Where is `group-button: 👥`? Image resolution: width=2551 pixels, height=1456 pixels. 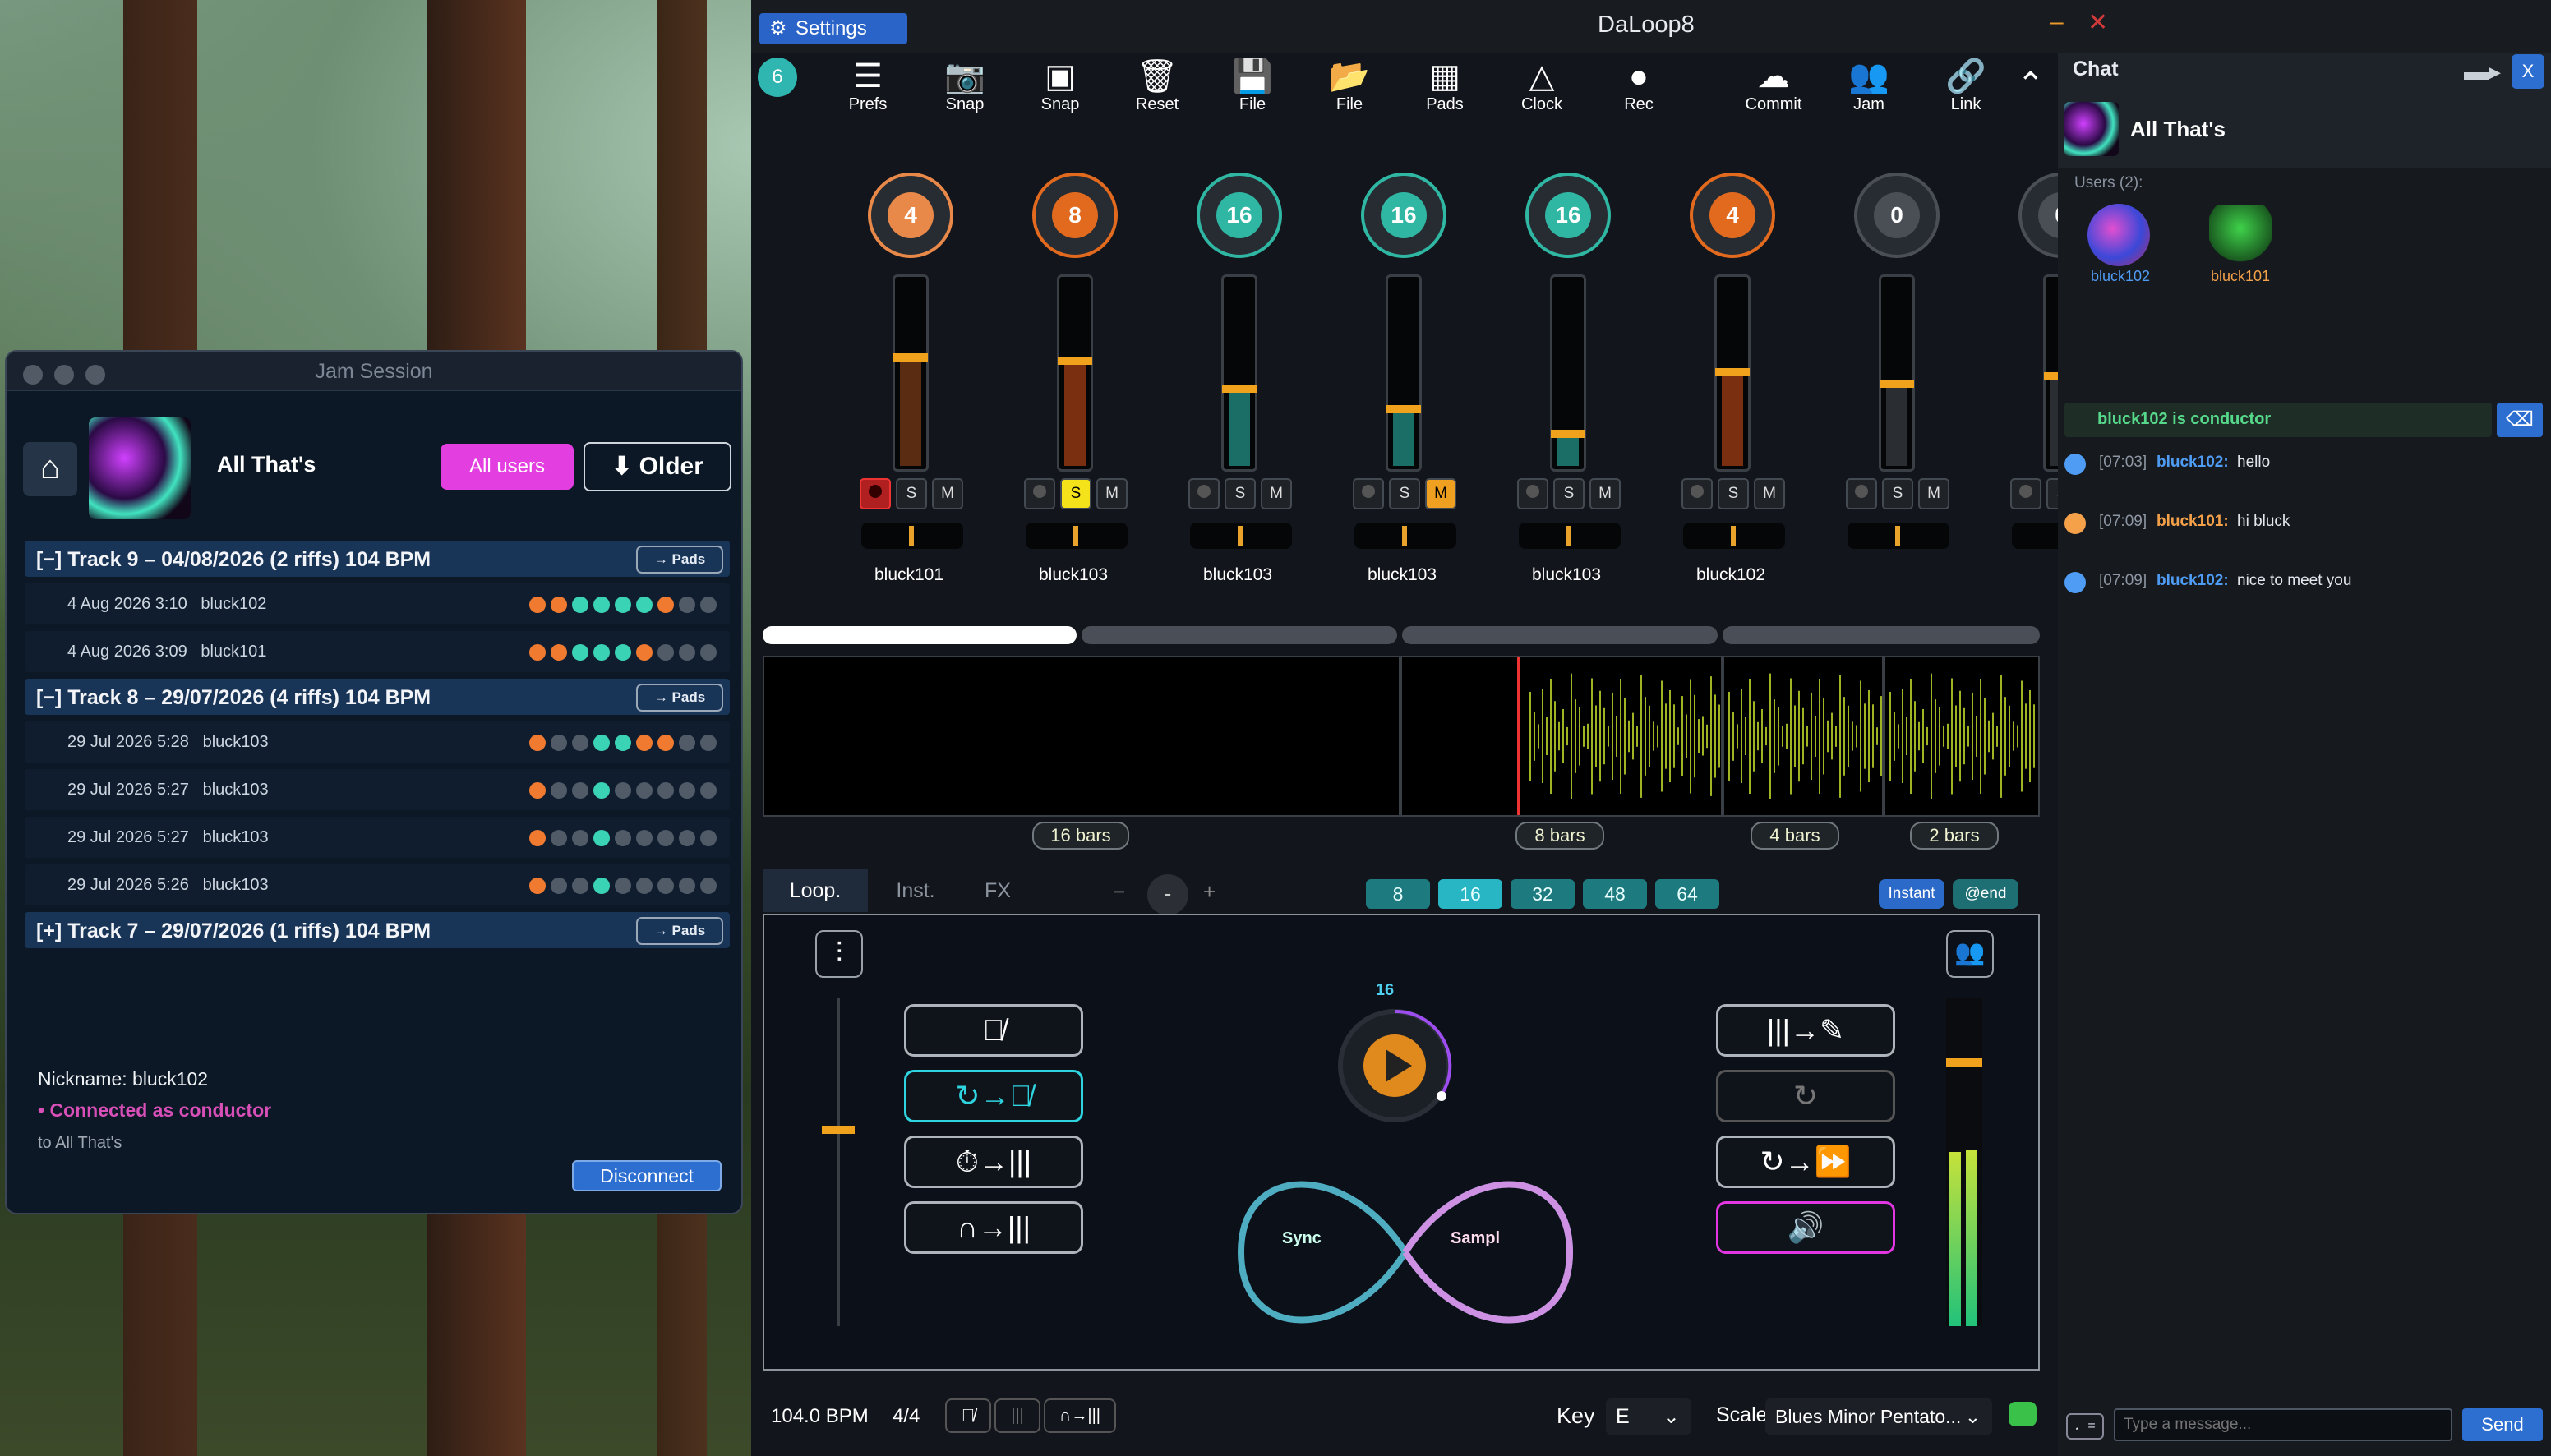
group-button: 👥 is located at coordinates (1970, 954).